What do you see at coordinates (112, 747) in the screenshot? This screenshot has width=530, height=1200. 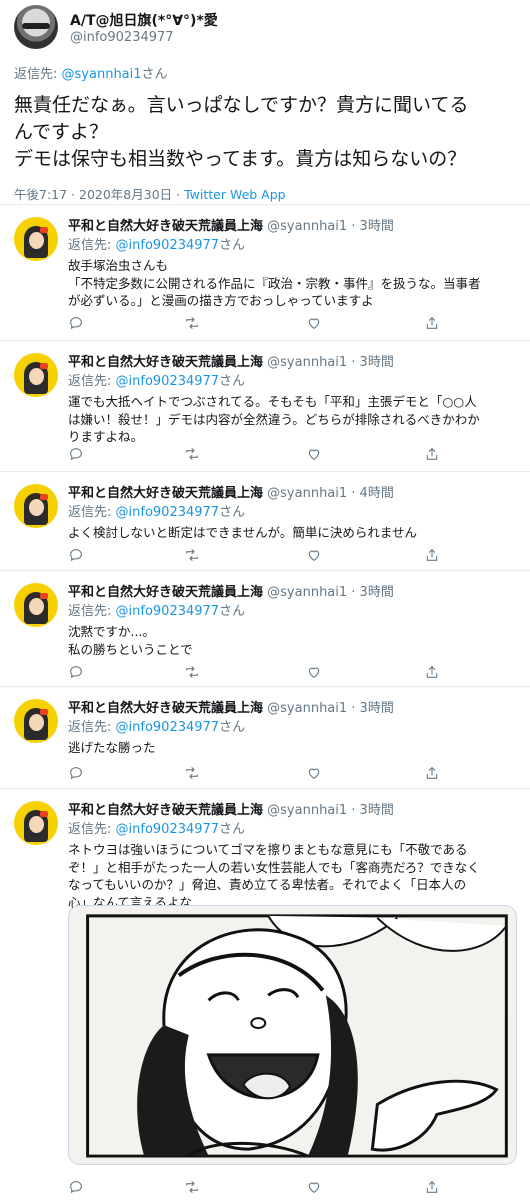 I see `reply-text-line: 逃げたな勝った` at bounding box center [112, 747].